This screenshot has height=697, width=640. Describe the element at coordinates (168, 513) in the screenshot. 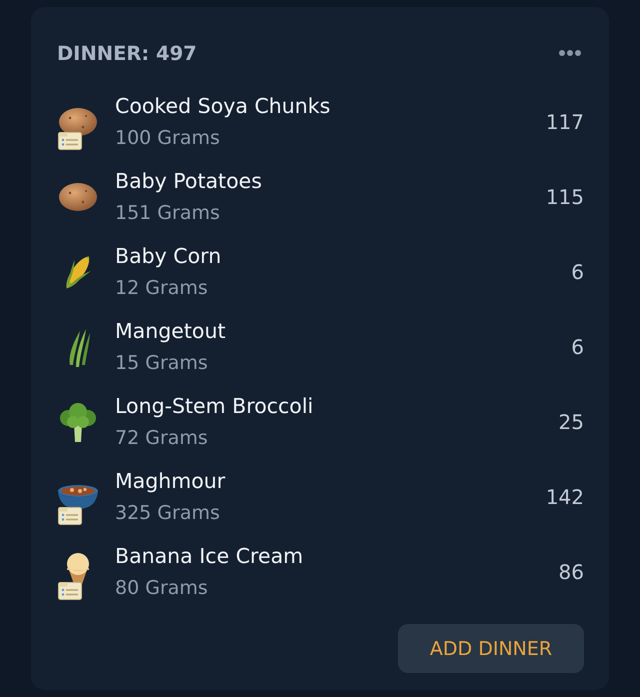

I see `food-amount: 325 Grams` at that location.